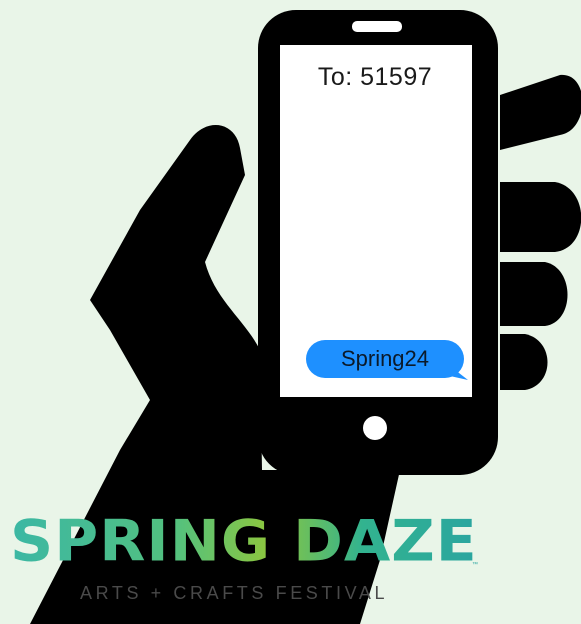 This screenshot has height=624, width=581. I want to click on message-text: Spring24, so click(385, 358).